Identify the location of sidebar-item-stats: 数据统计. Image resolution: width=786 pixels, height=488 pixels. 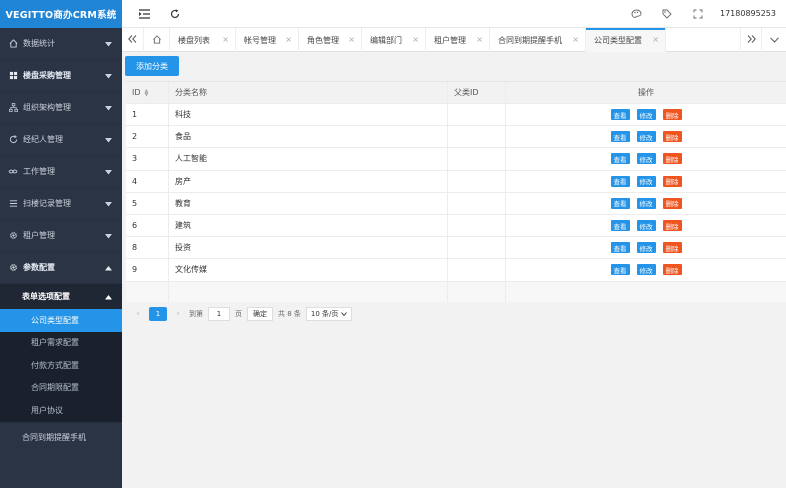
(61, 44).